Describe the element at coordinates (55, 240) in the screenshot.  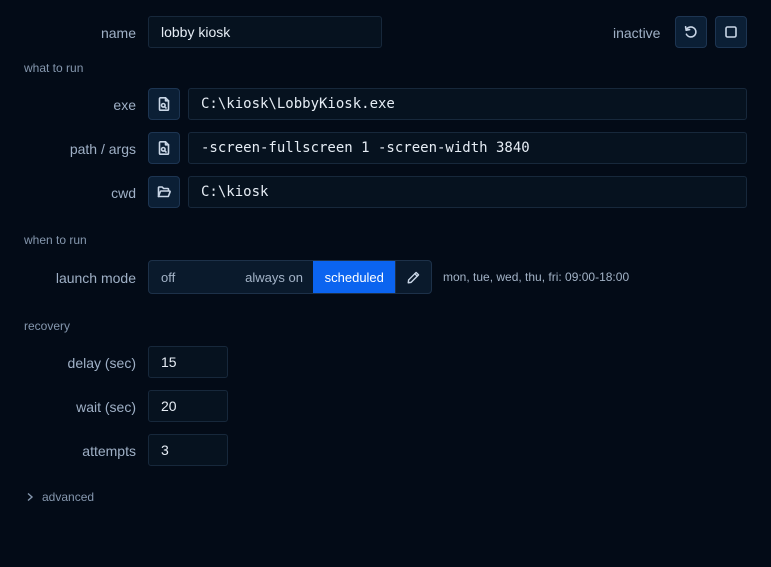
I see `section-when-to-run: when to run` at that location.